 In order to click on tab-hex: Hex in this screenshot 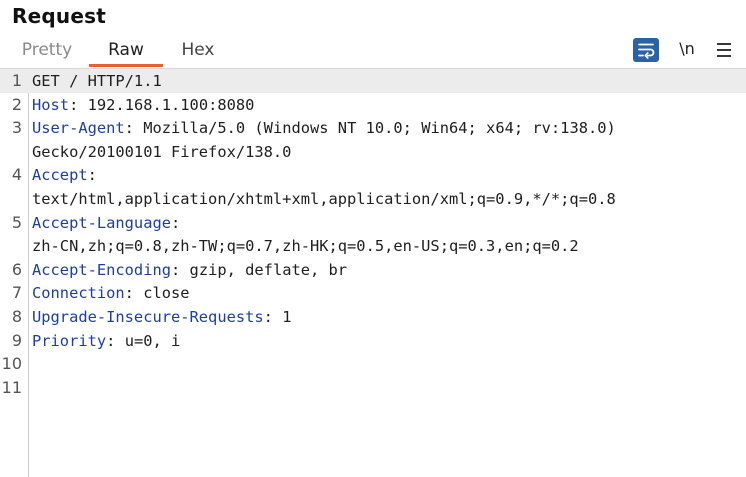, I will do `click(198, 53)`.